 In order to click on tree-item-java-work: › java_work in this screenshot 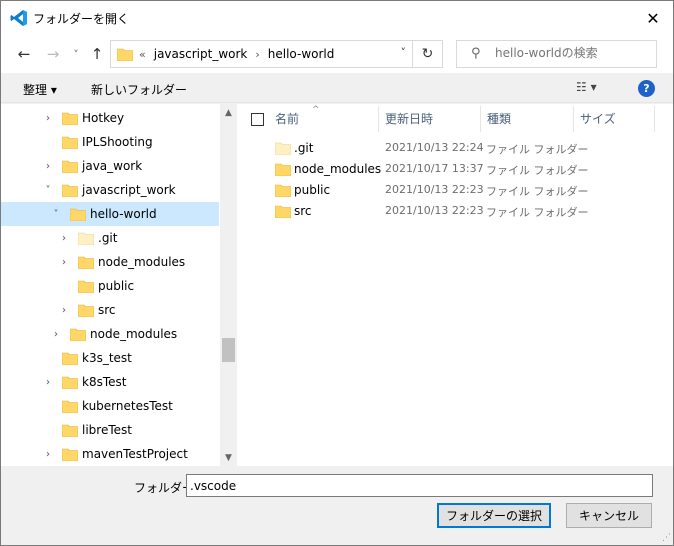, I will do `click(110, 166)`.